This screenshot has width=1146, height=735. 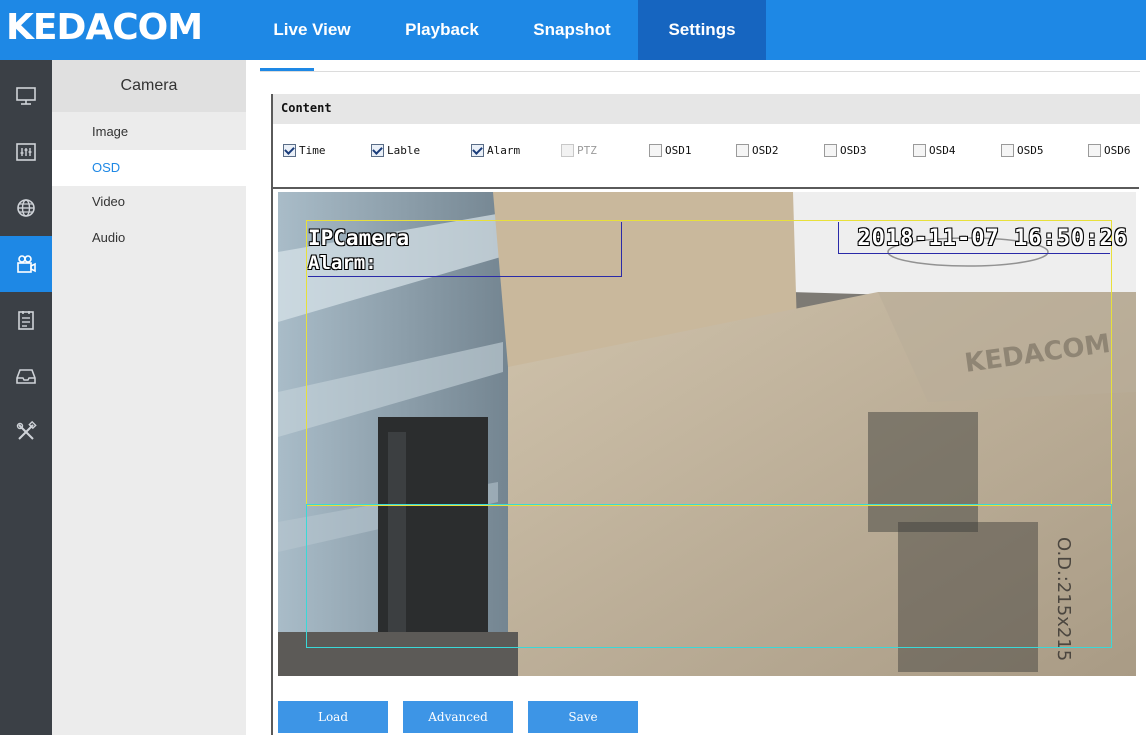 What do you see at coordinates (312, 150) in the screenshot?
I see `checkbox-label: Time` at bounding box center [312, 150].